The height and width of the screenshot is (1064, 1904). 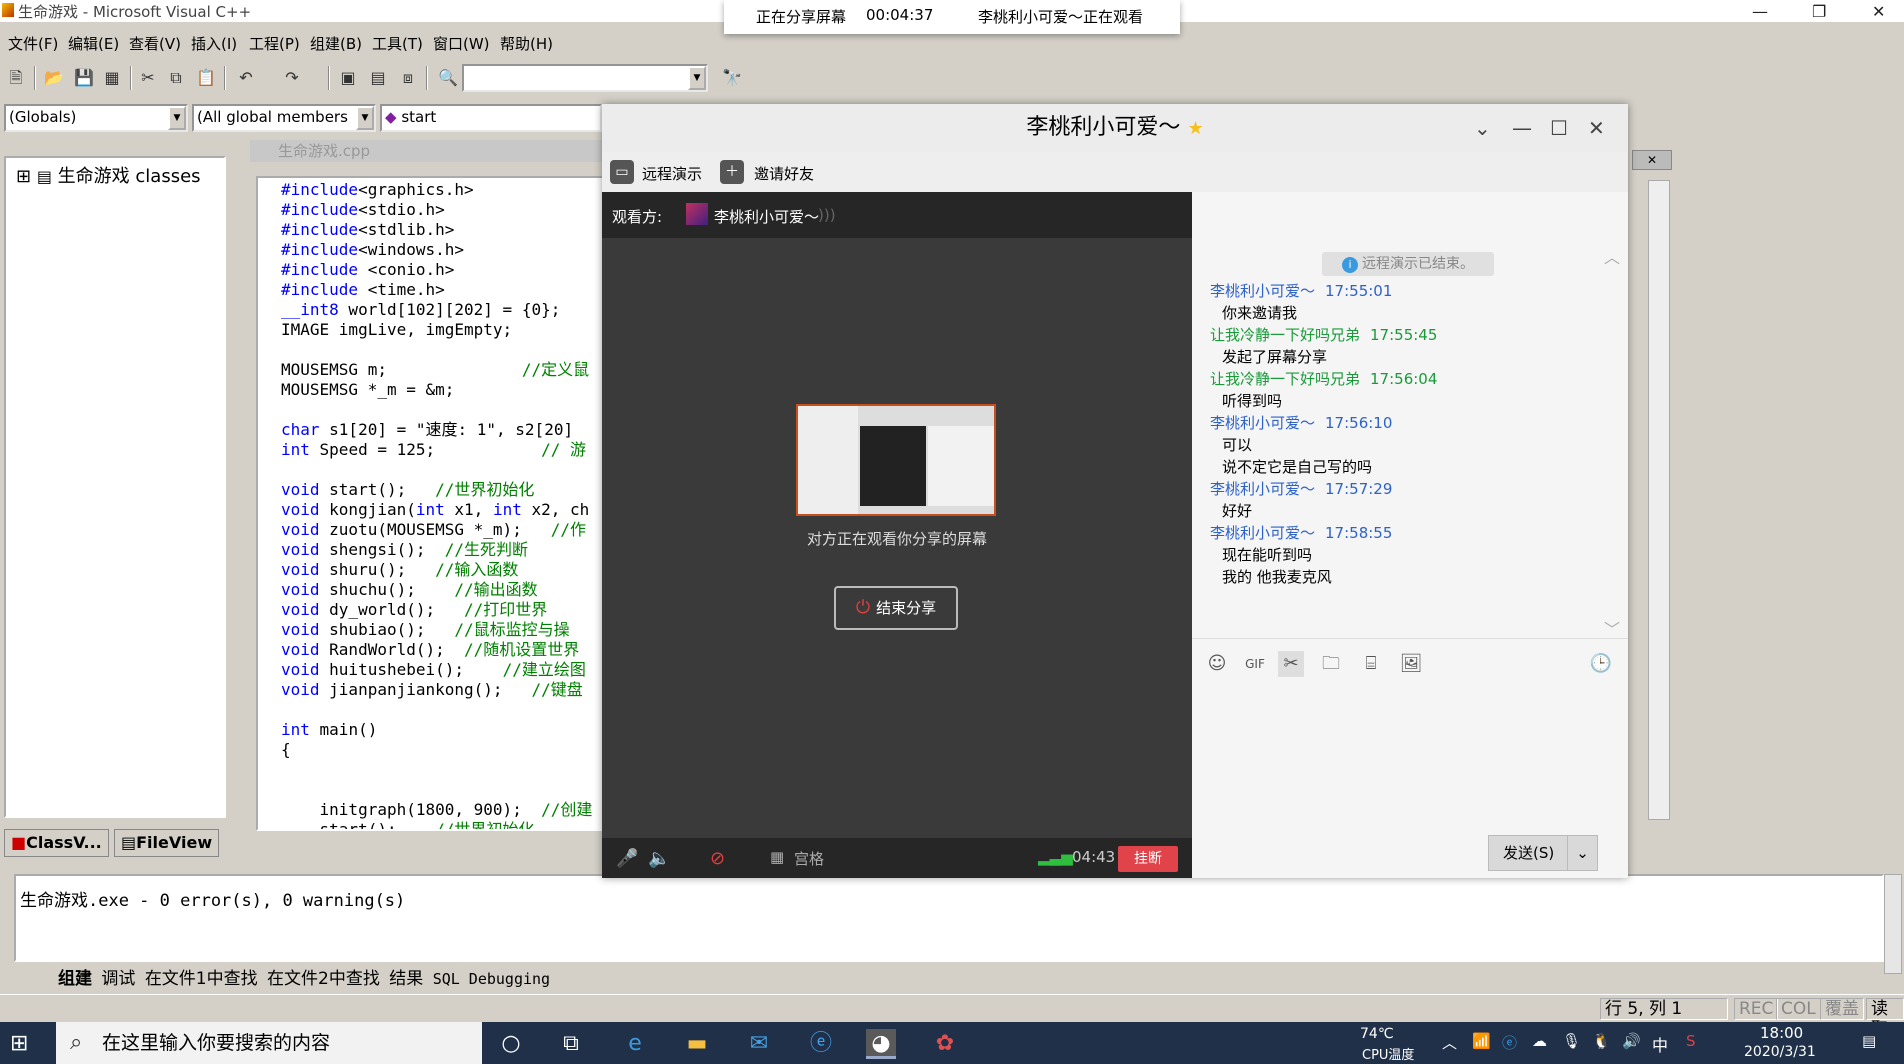 I want to click on output-icon: ▤, so click(x=378, y=78).